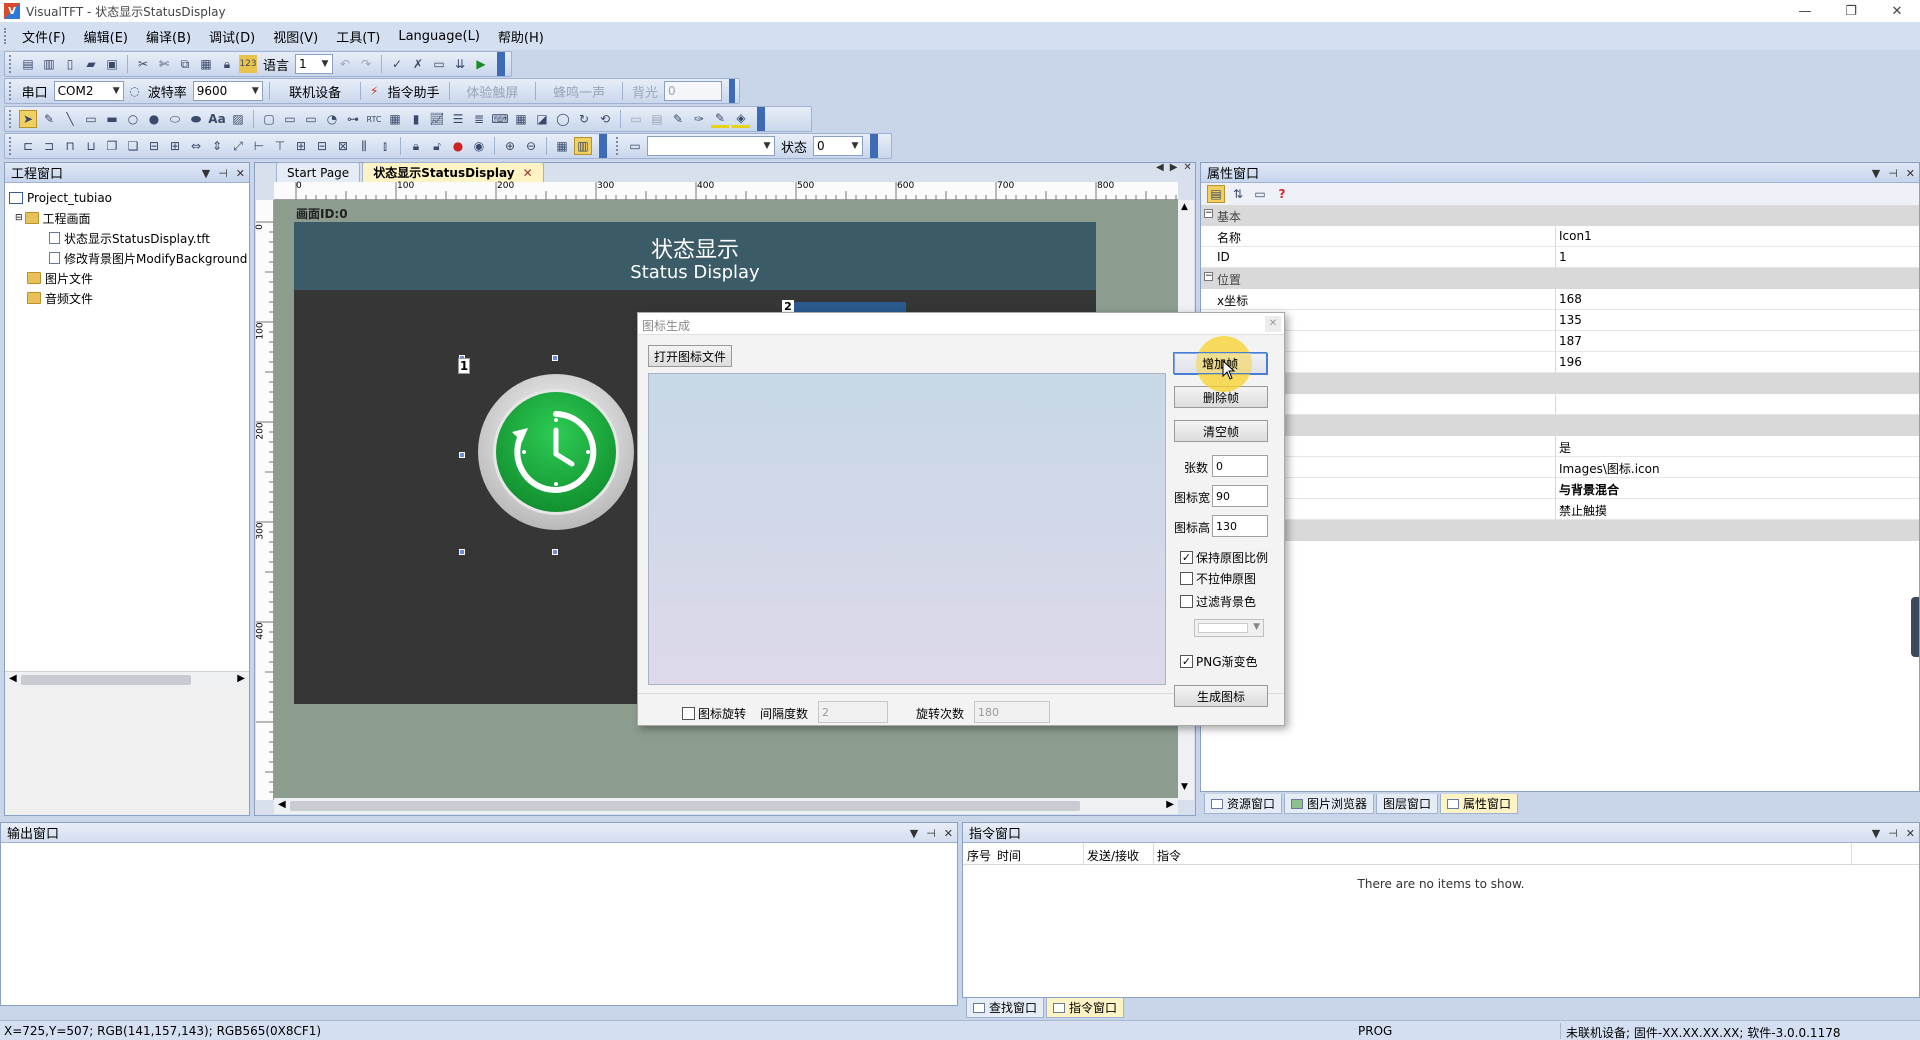 This screenshot has height=1040, width=1920. What do you see at coordinates (154, 119) in the screenshot?
I see `filled-circle-icon: ●` at bounding box center [154, 119].